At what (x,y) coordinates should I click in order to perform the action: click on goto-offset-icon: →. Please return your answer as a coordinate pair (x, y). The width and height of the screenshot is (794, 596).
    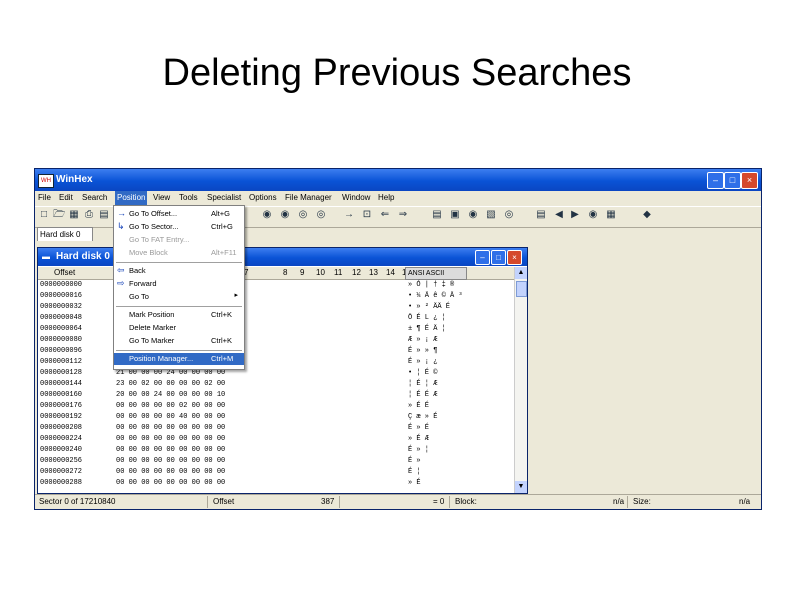
    Looking at the image, I should click on (121, 213).